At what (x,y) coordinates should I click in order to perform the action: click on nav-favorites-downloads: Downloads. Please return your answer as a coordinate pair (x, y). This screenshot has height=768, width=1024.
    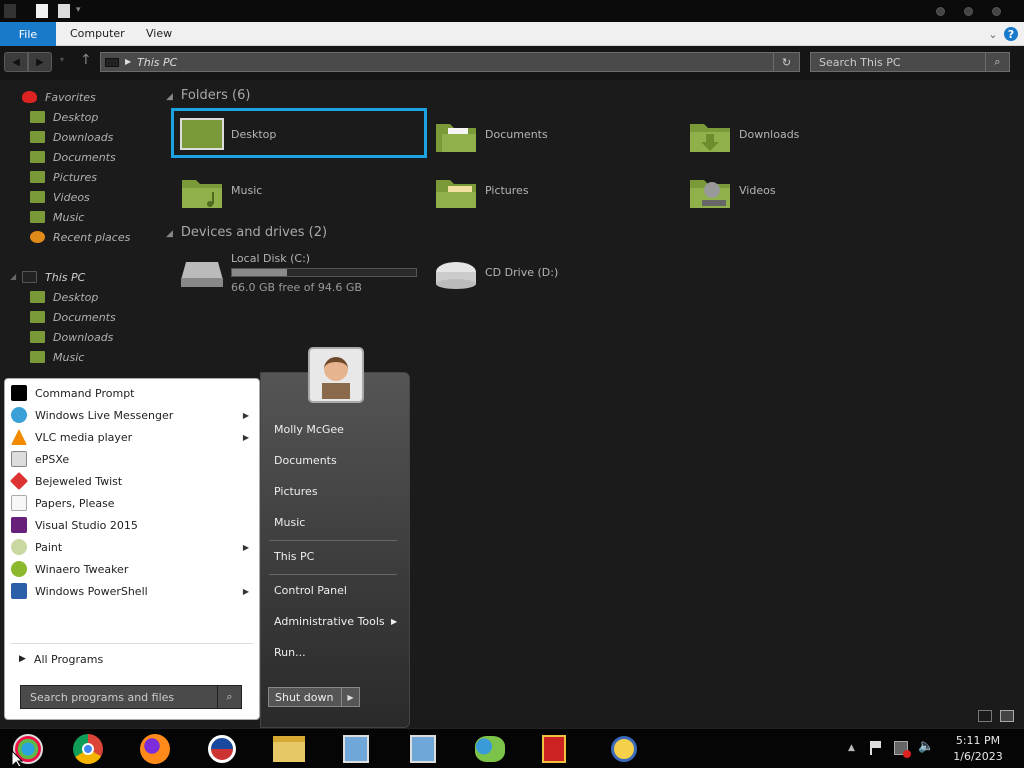
    Looking at the image, I should click on (71, 137).